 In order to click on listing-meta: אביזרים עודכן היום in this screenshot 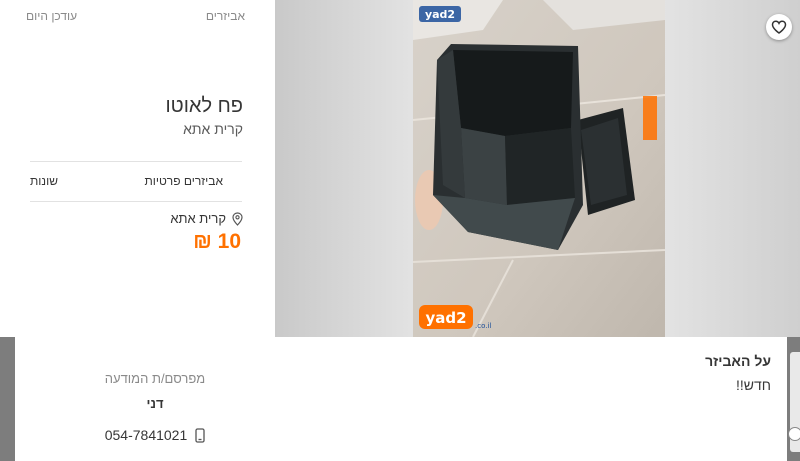, I will do `click(135, 16)`.